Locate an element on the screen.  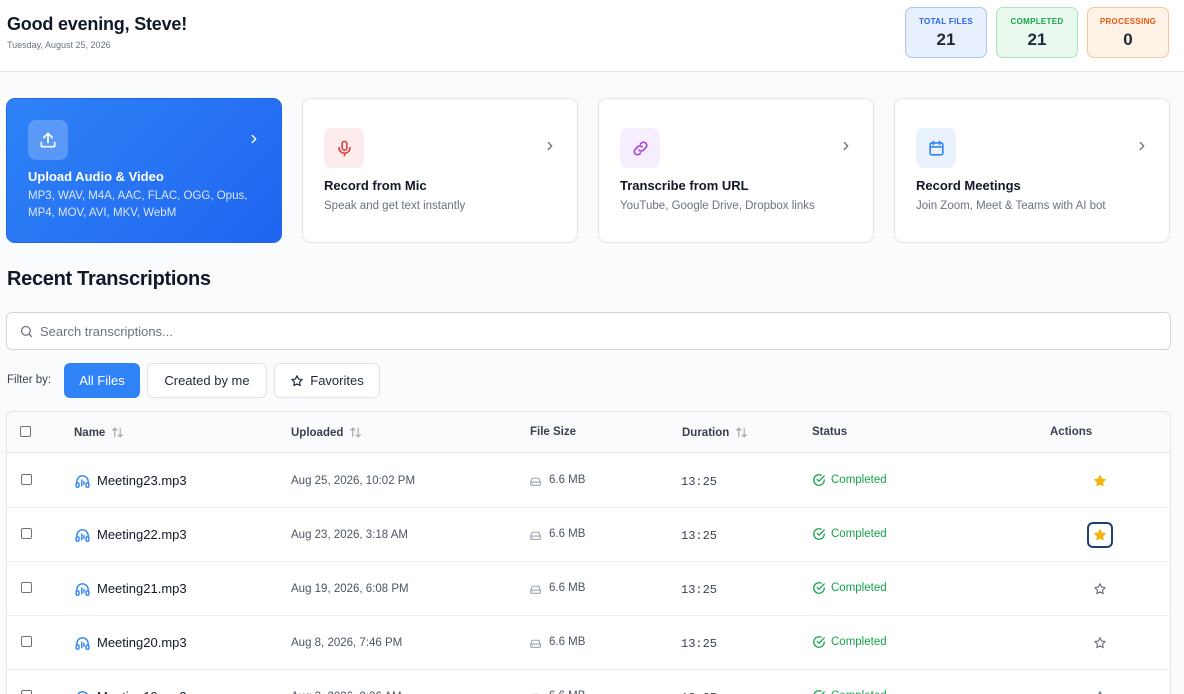
filter-button-label: Favorites is located at coordinates (337, 380).